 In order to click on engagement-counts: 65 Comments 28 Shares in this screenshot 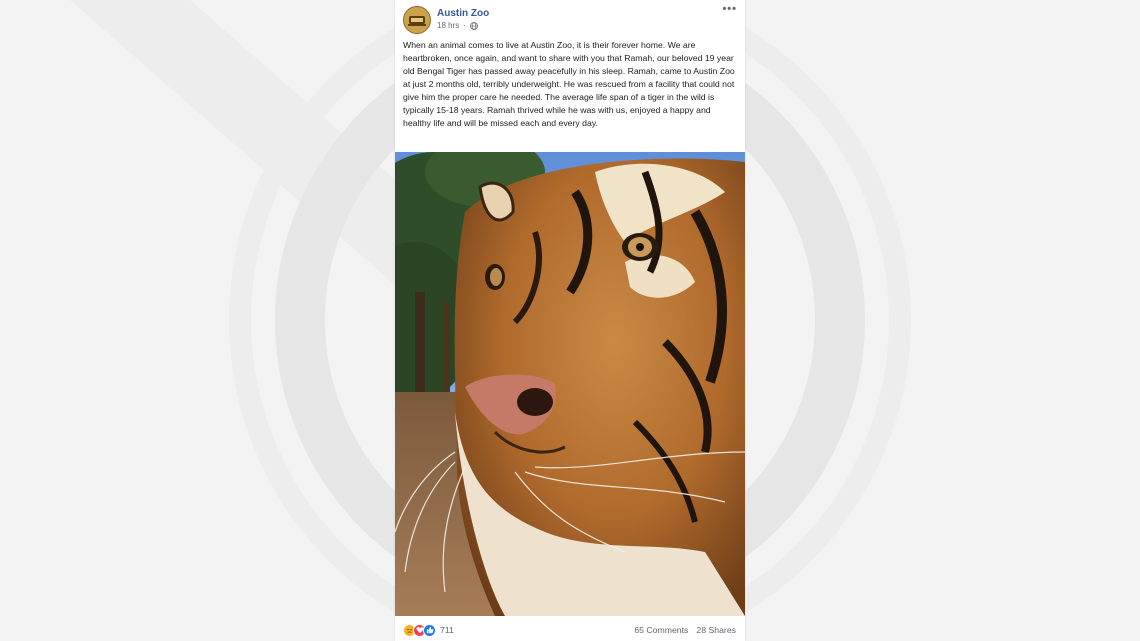, I will do `click(689, 630)`.